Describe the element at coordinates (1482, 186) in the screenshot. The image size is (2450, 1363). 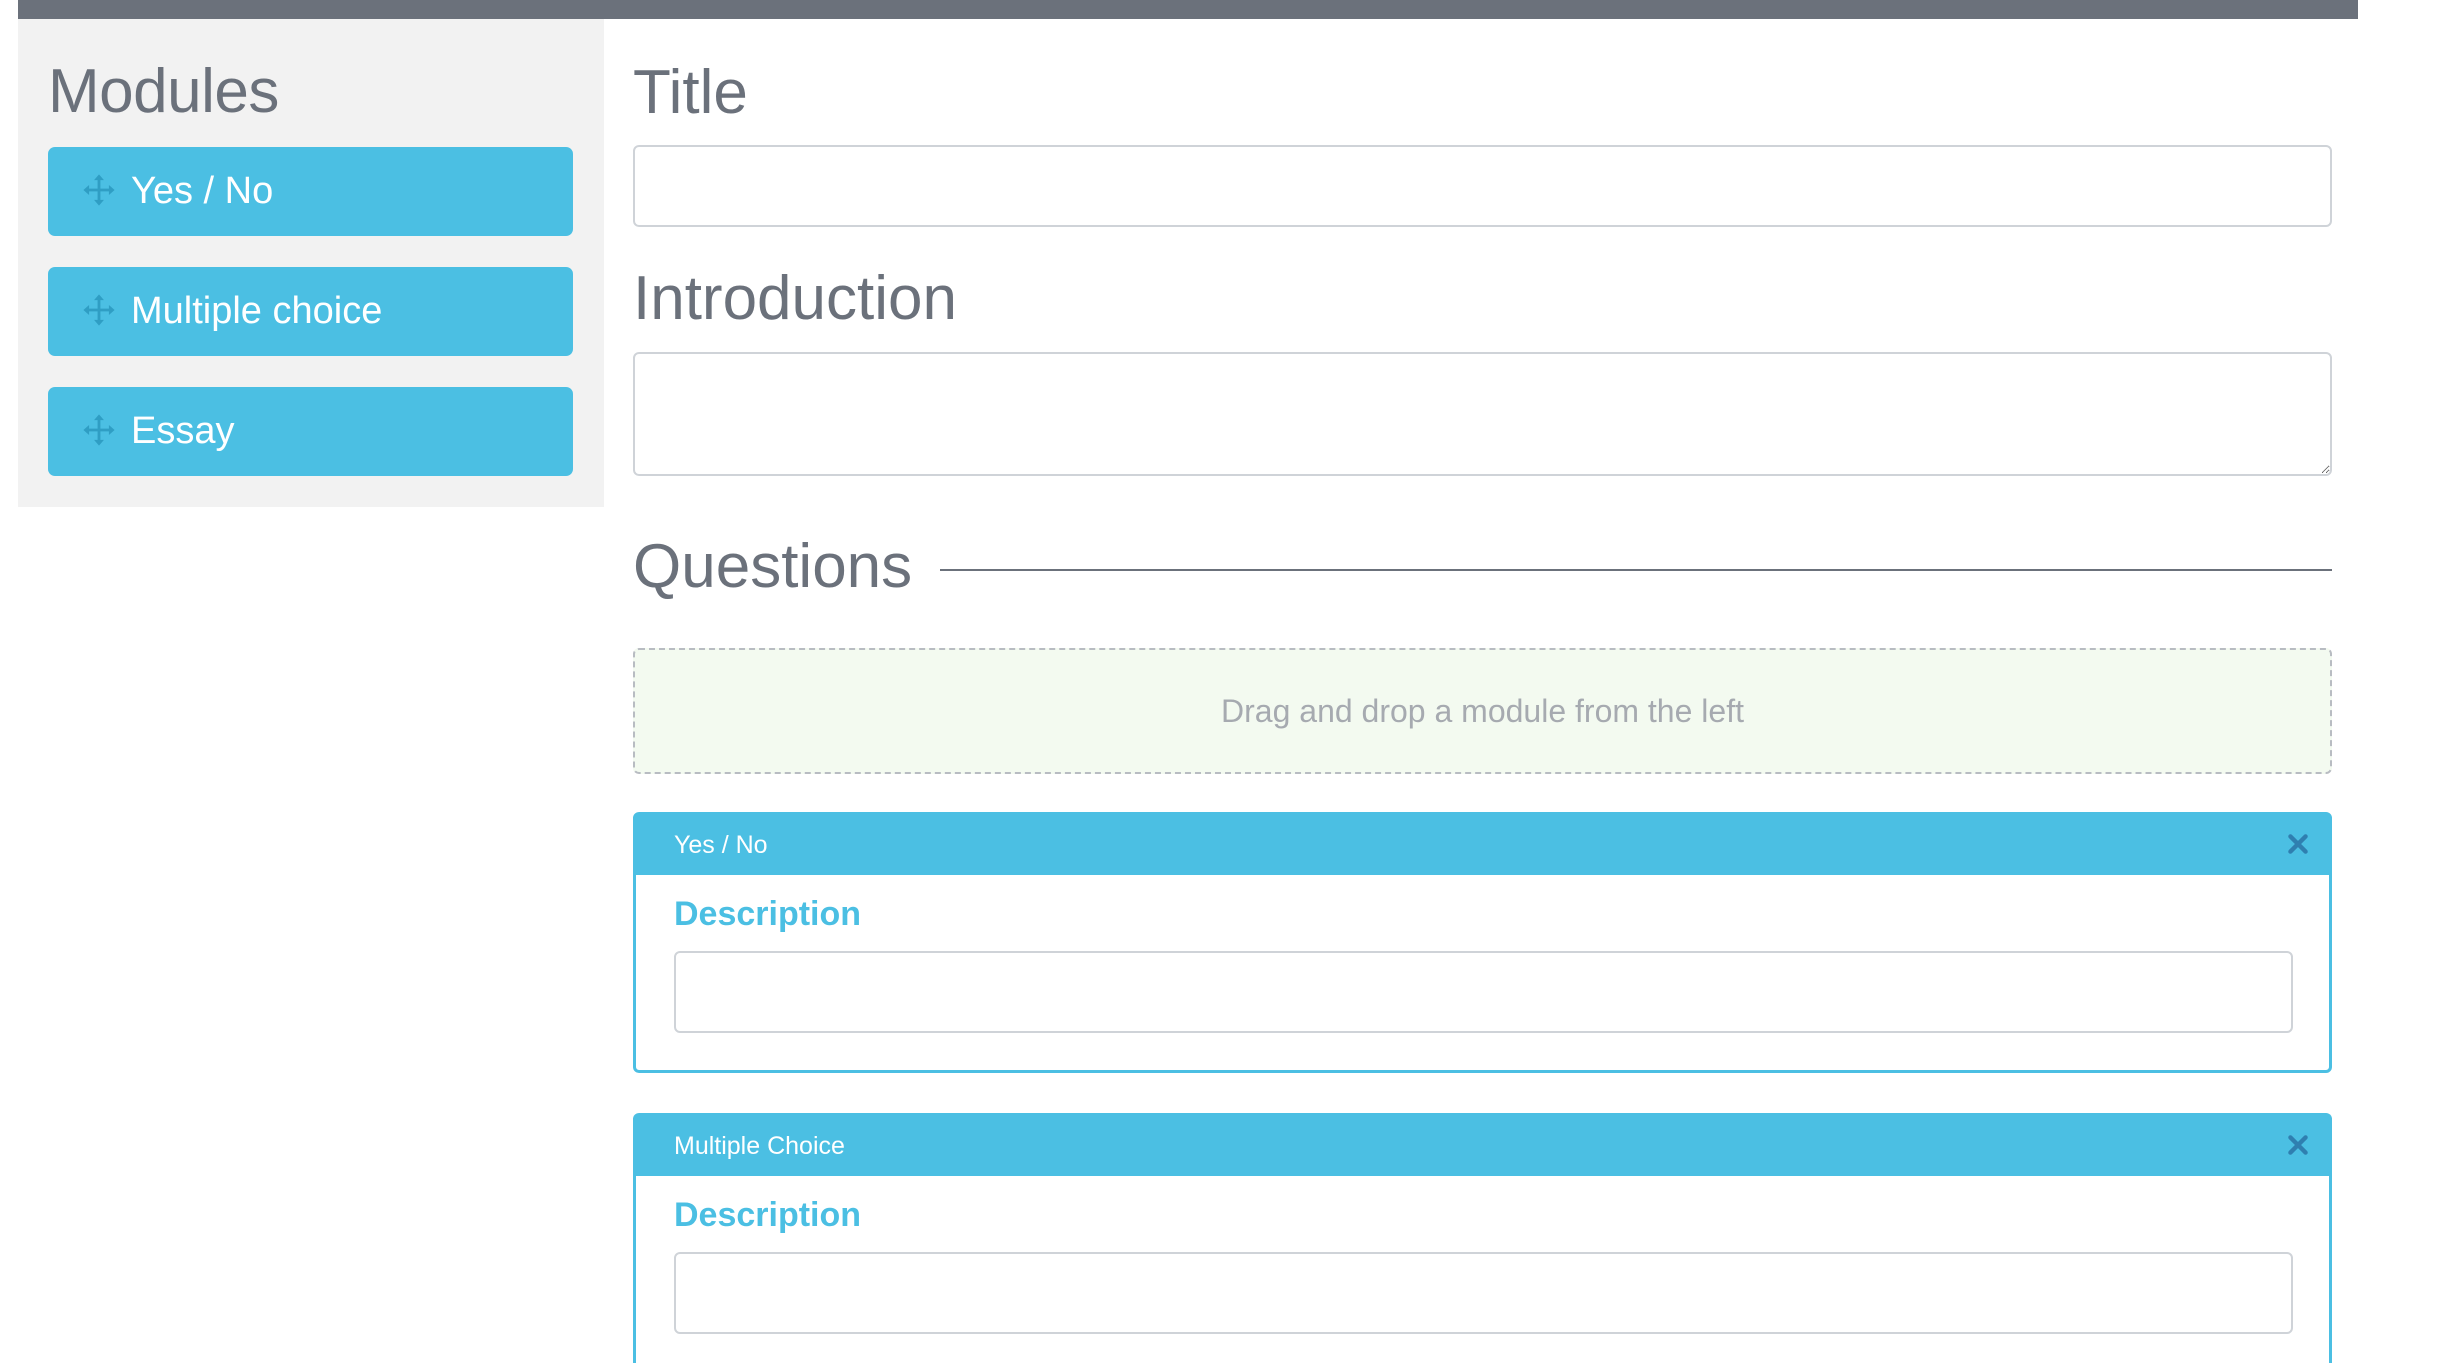
I see `title-input` at that location.